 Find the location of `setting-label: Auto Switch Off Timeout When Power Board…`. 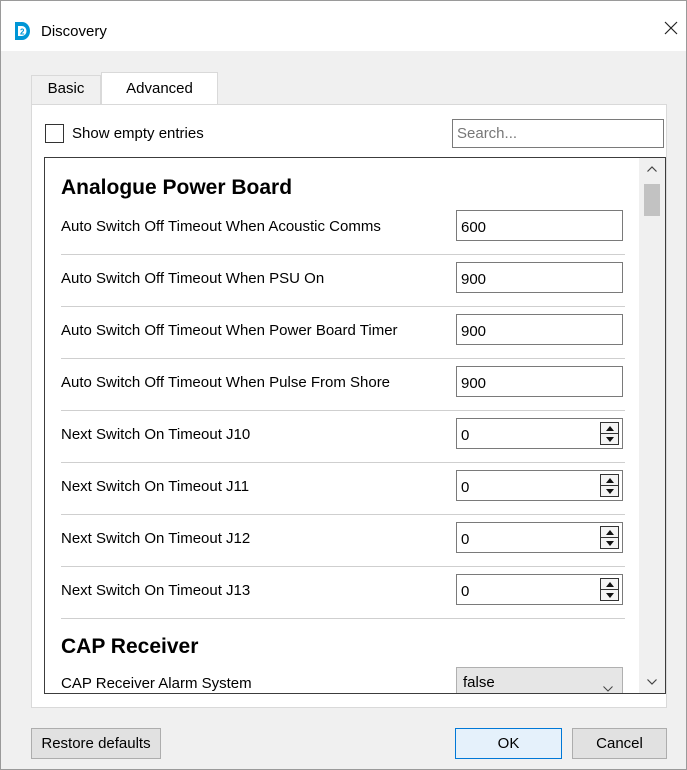

setting-label: Auto Switch Off Timeout When Power Board… is located at coordinates (229, 330).